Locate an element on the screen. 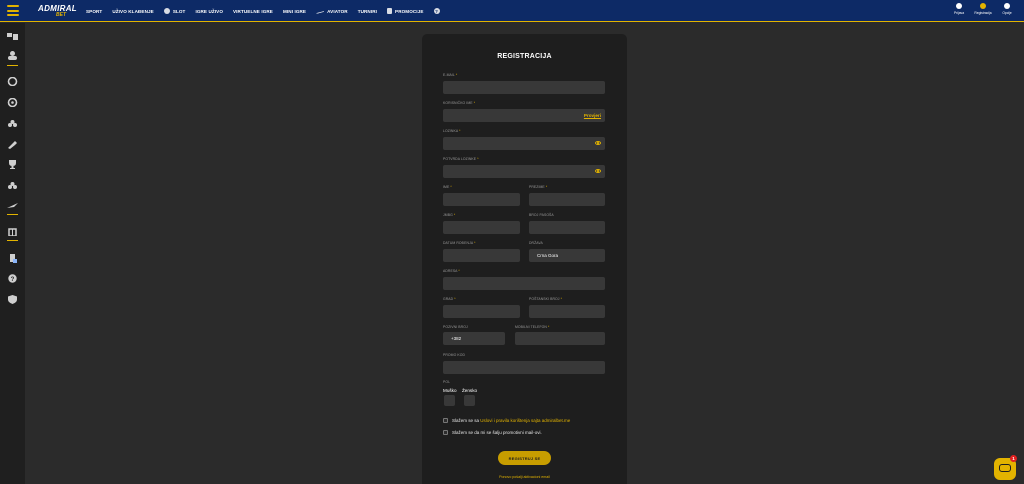 The image size is (1024, 484). document-icon is located at coordinates (12, 256).